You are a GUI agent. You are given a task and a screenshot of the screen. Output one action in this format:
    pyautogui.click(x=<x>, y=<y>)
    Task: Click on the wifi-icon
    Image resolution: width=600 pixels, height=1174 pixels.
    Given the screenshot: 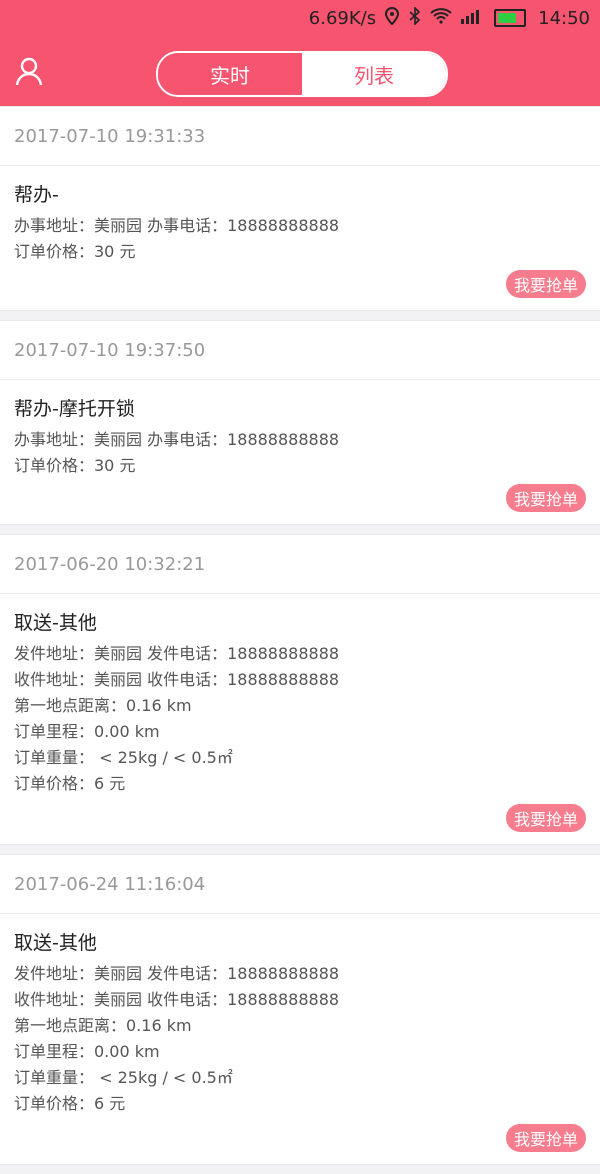 What is the action you would take?
    pyautogui.click(x=441, y=18)
    